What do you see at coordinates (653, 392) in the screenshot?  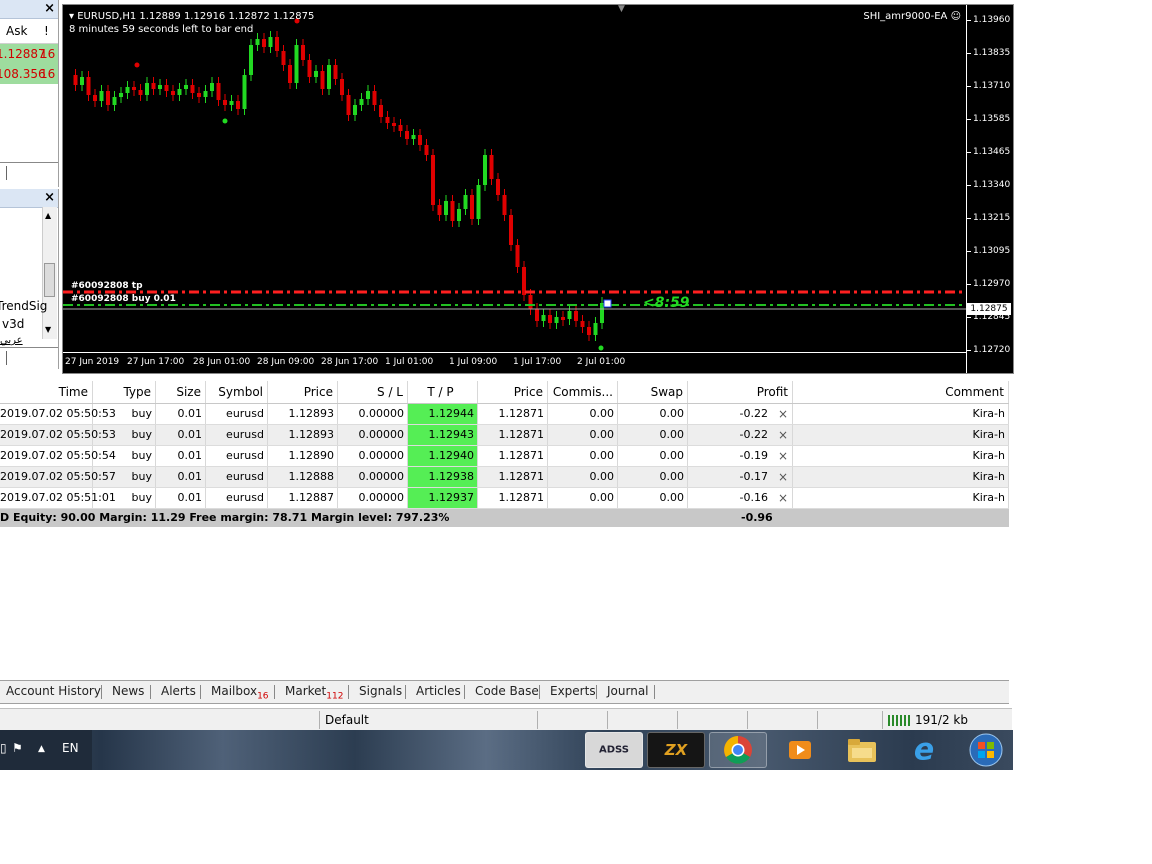 I see `column-header-swap: Swap` at bounding box center [653, 392].